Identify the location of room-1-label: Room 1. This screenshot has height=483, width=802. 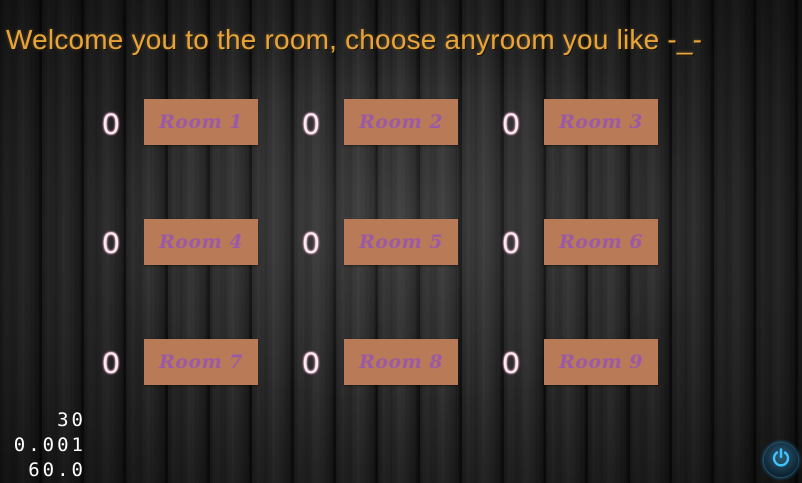
(201, 122).